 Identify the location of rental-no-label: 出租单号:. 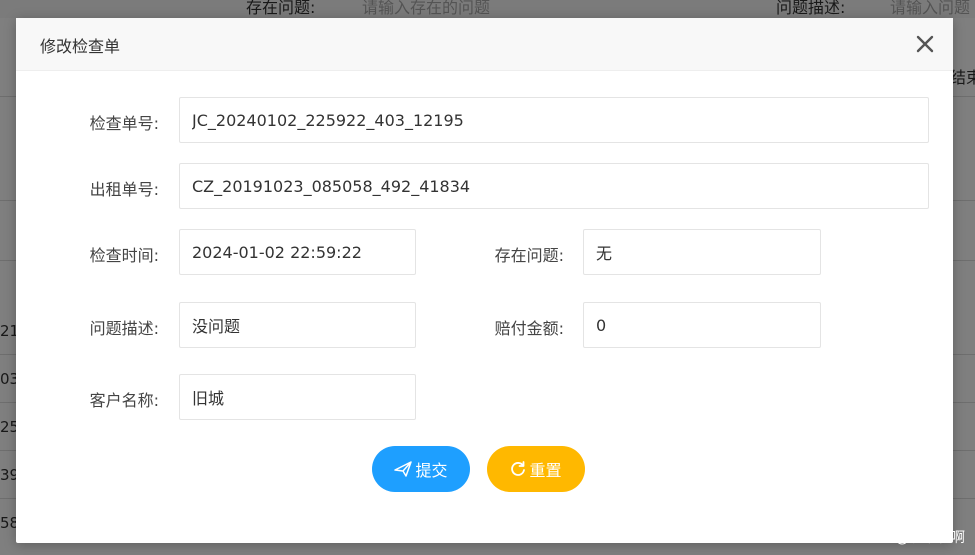
(124, 189).